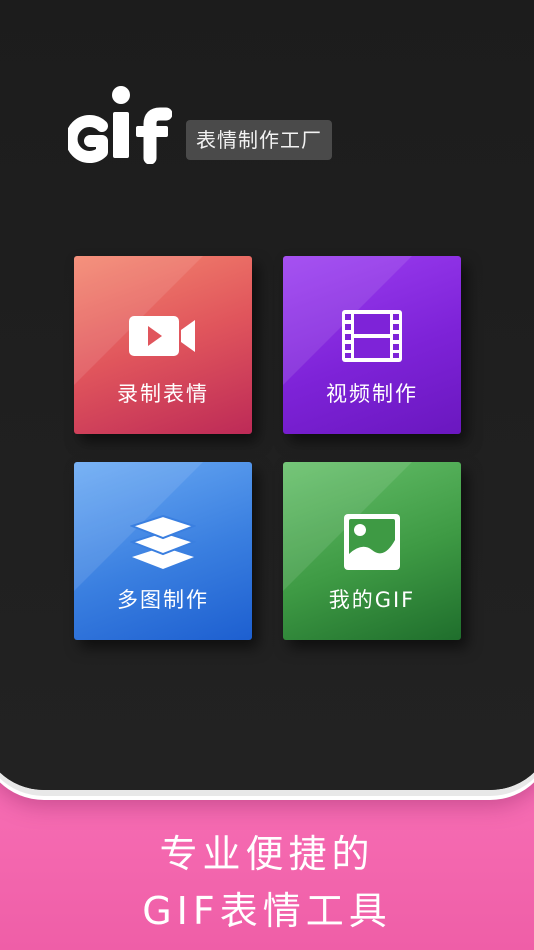  Describe the element at coordinates (163, 542) in the screenshot. I see `layers-icon` at that location.